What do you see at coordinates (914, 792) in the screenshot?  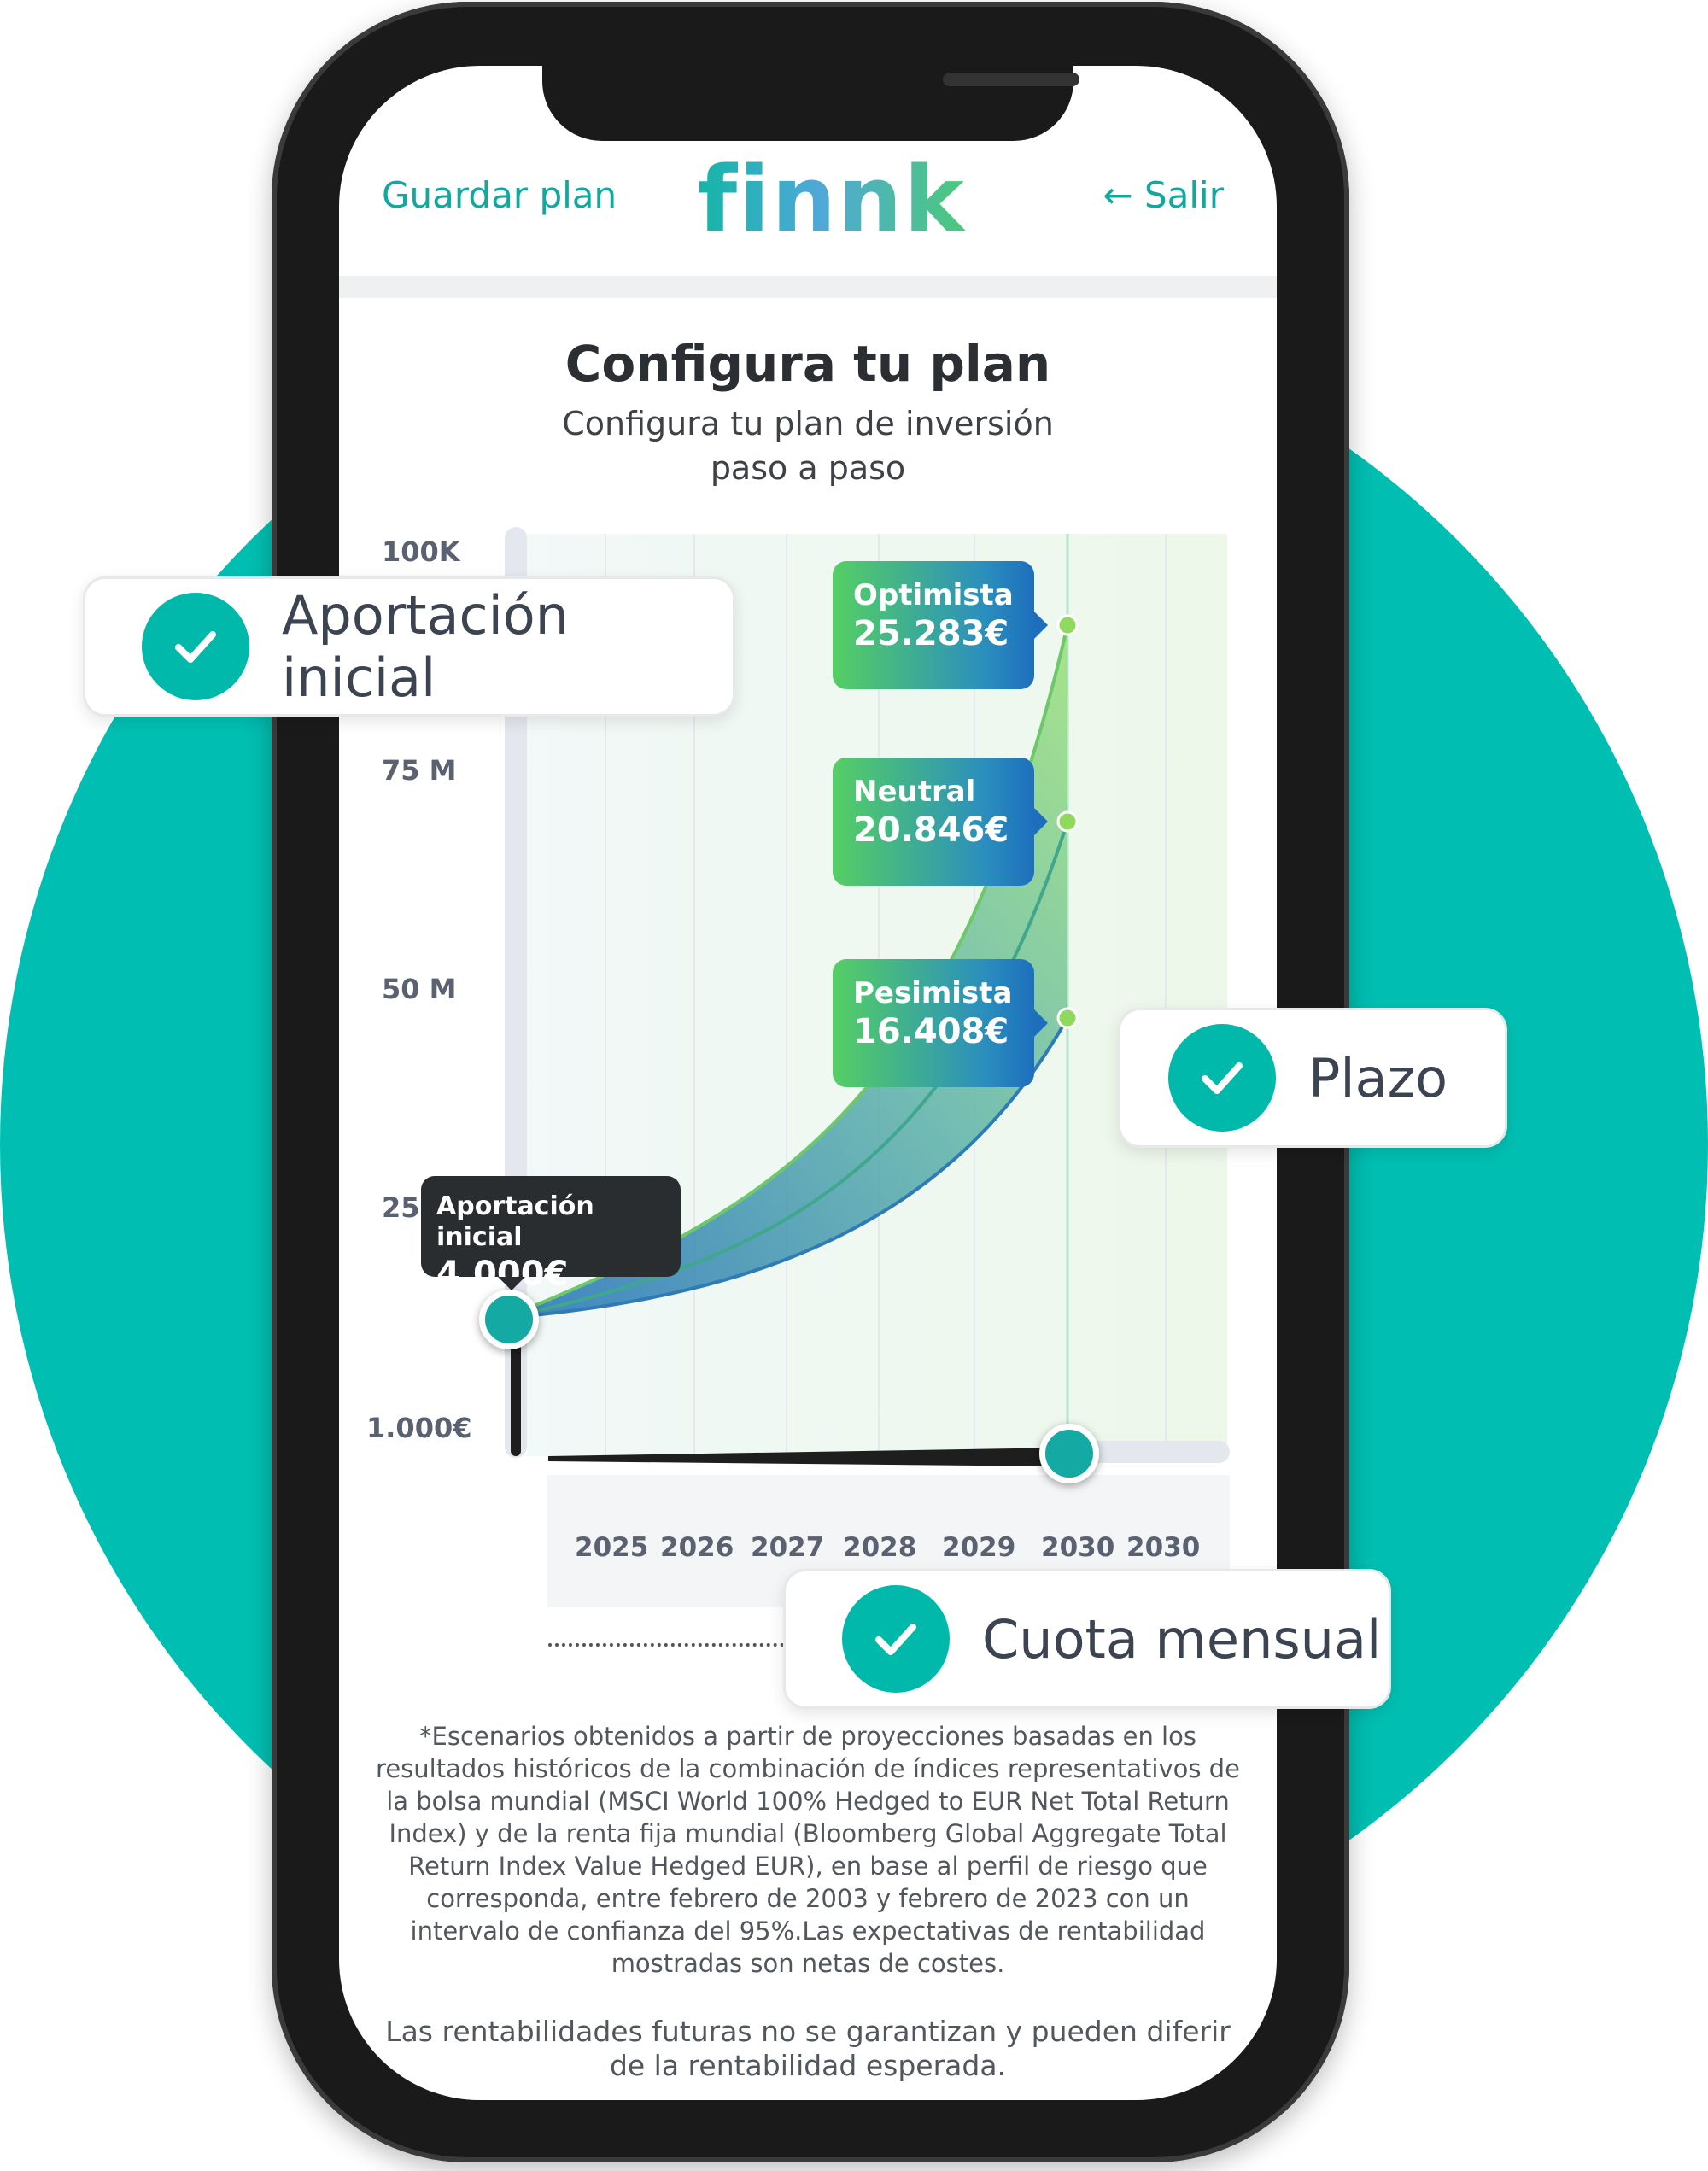 I see `scenario-label: Neutral` at bounding box center [914, 792].